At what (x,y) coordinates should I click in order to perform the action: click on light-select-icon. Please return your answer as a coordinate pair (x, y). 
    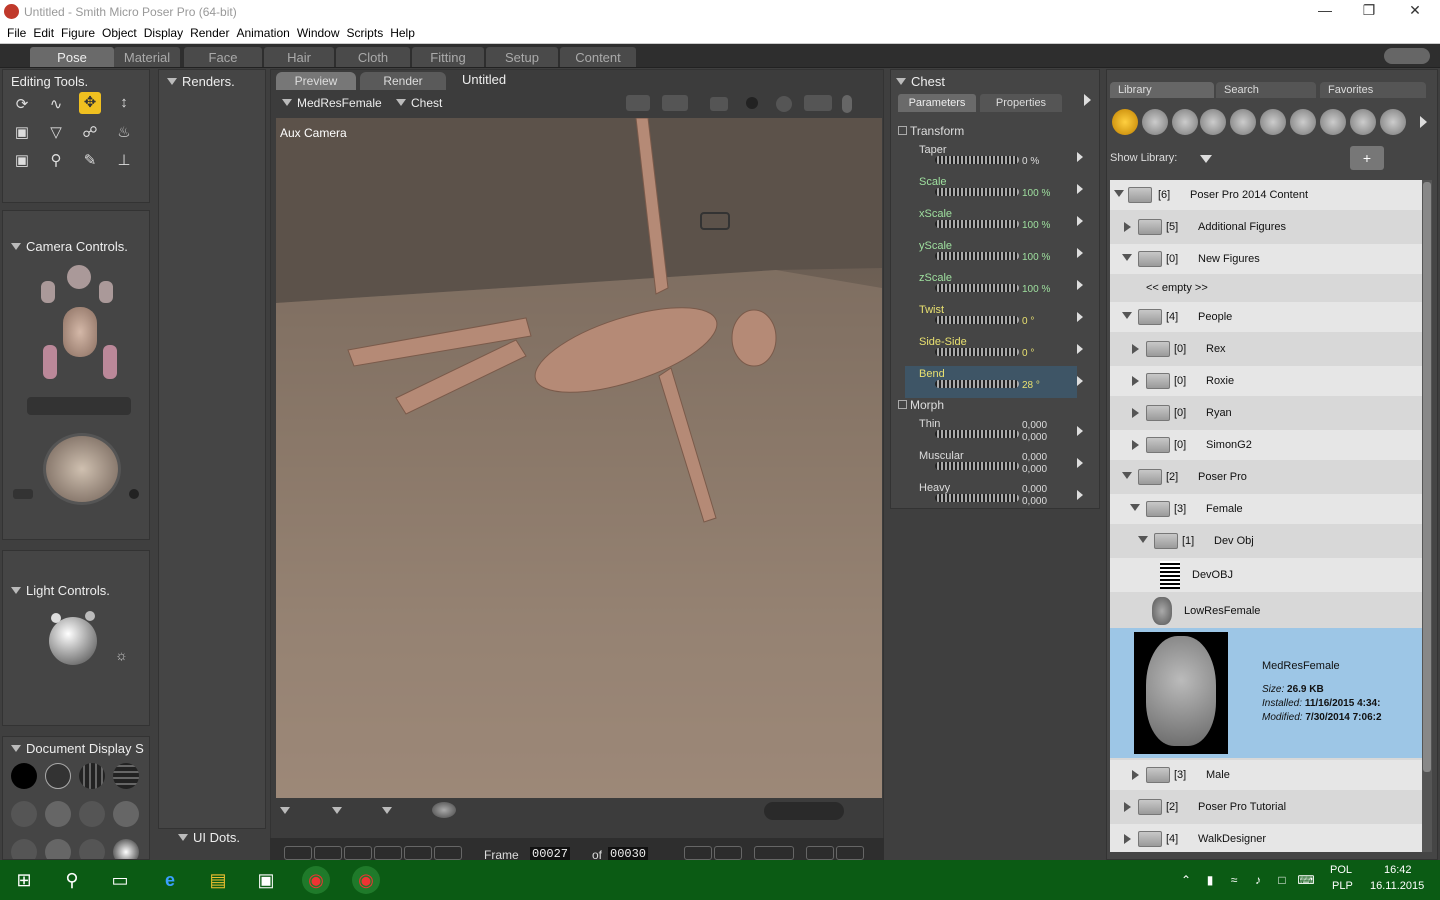
    Looking at the image, I should click on (719, 104).